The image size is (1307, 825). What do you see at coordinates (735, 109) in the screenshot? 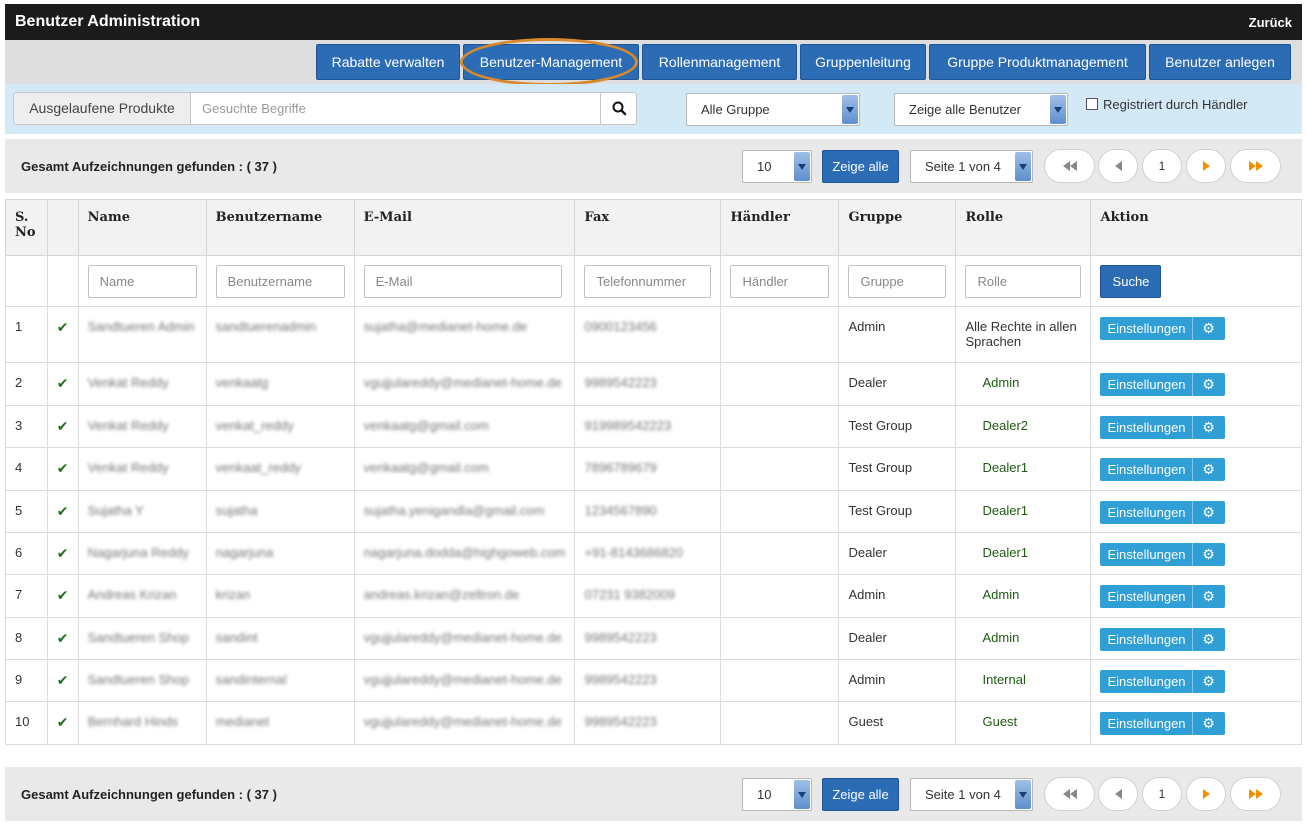
I see `group-select-value: Alle Gruppe` at bounding box center [735, 109].